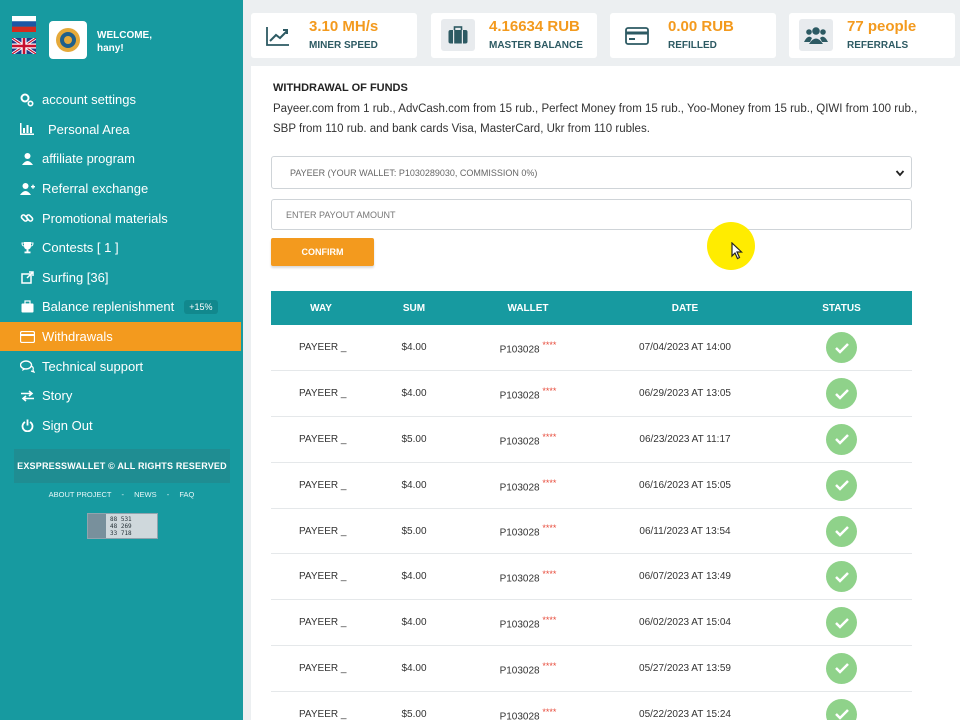 Image resolution: width=960 pixels, height=720 pixels. What do you see at coordinates (121, 218) in the screenshot?
I see `sidebar-item-promotional-materials: Promotional materials` at bounding box center [121, 218].